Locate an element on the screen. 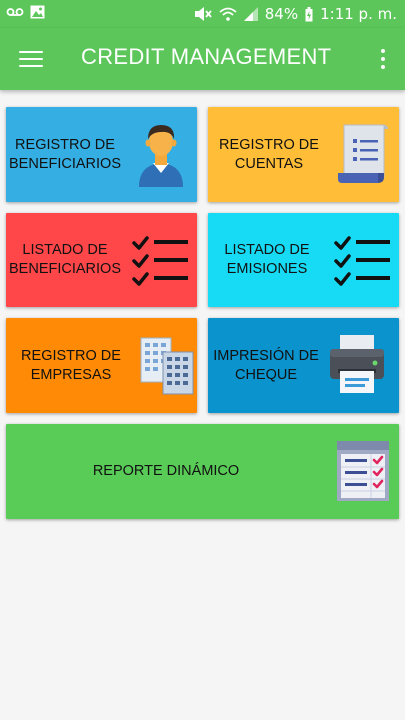 The image size is (405, 720). tile-reporte-dinamico: REPORTE DINÁMICO is located at coordinates (202, 471).